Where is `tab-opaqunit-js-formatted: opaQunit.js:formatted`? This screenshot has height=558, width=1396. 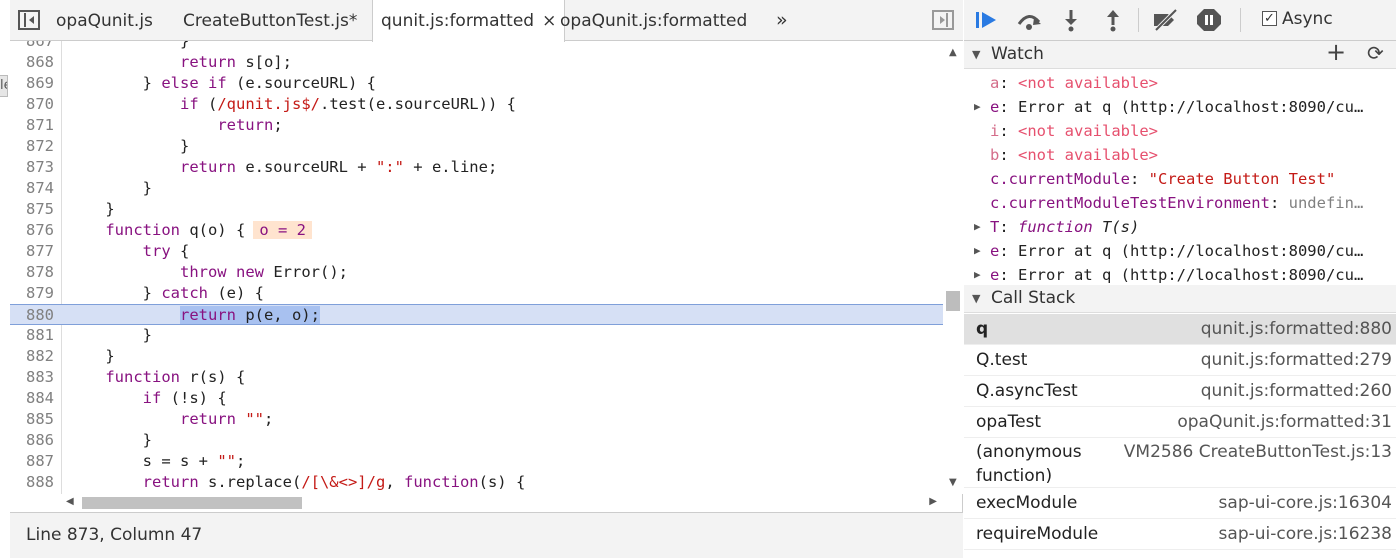
tab-opaqunit-js-formatted: opaQunit.js:formatted is located at coordinates (653, 20).